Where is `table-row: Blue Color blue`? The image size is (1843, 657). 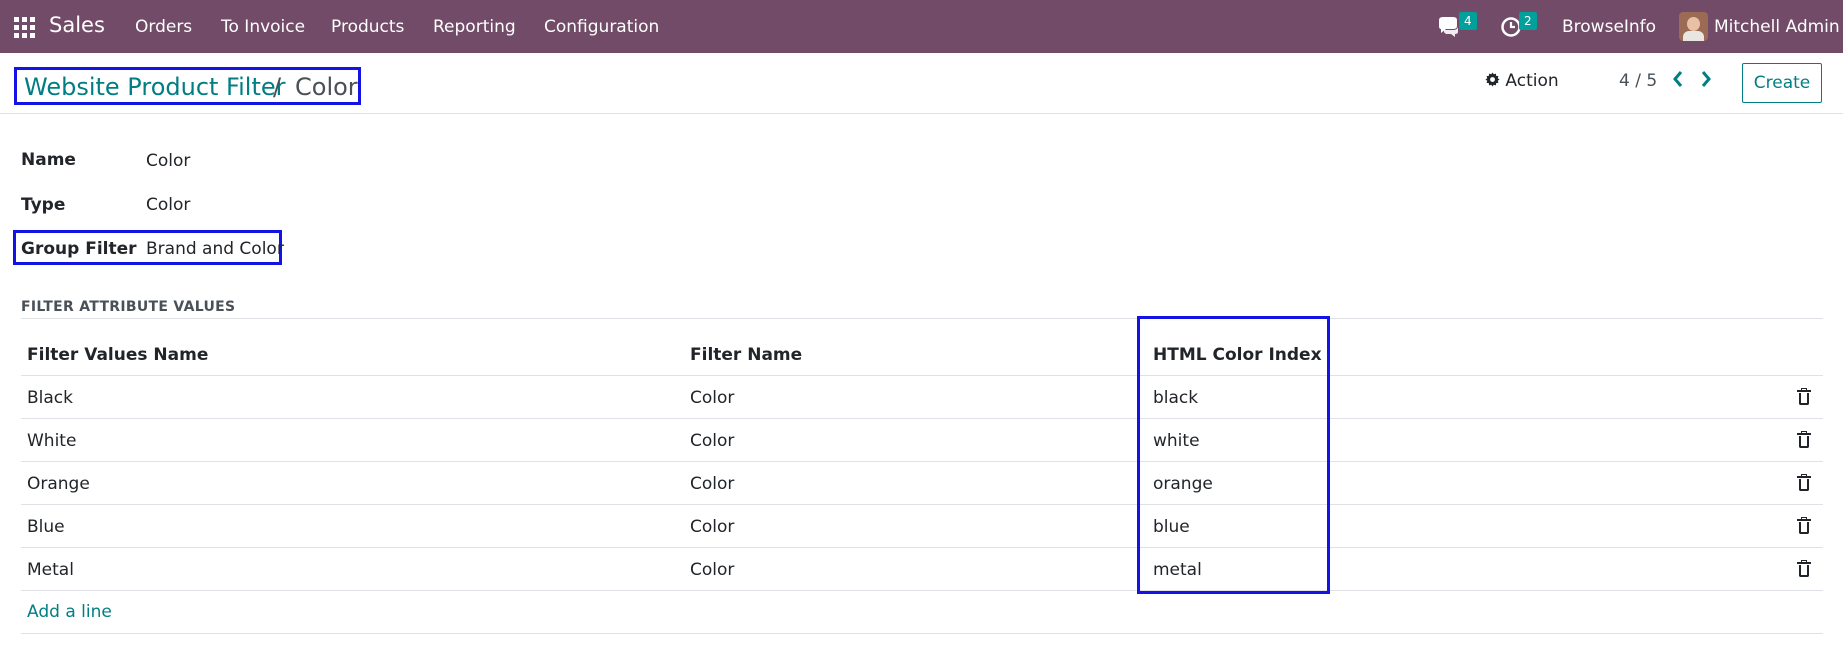 table-row: Blue Color blue is located at coordinates (922, 525).